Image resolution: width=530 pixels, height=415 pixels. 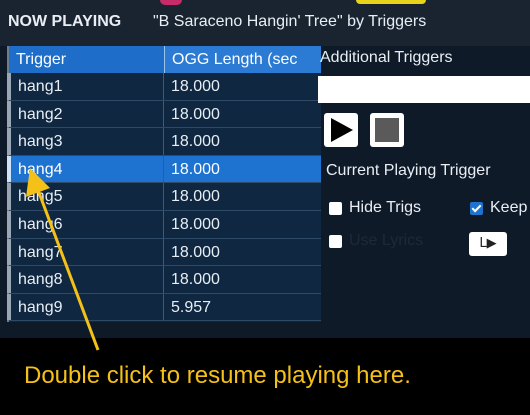 I want to click on keep-checkbox, so click(x=476, y=208).